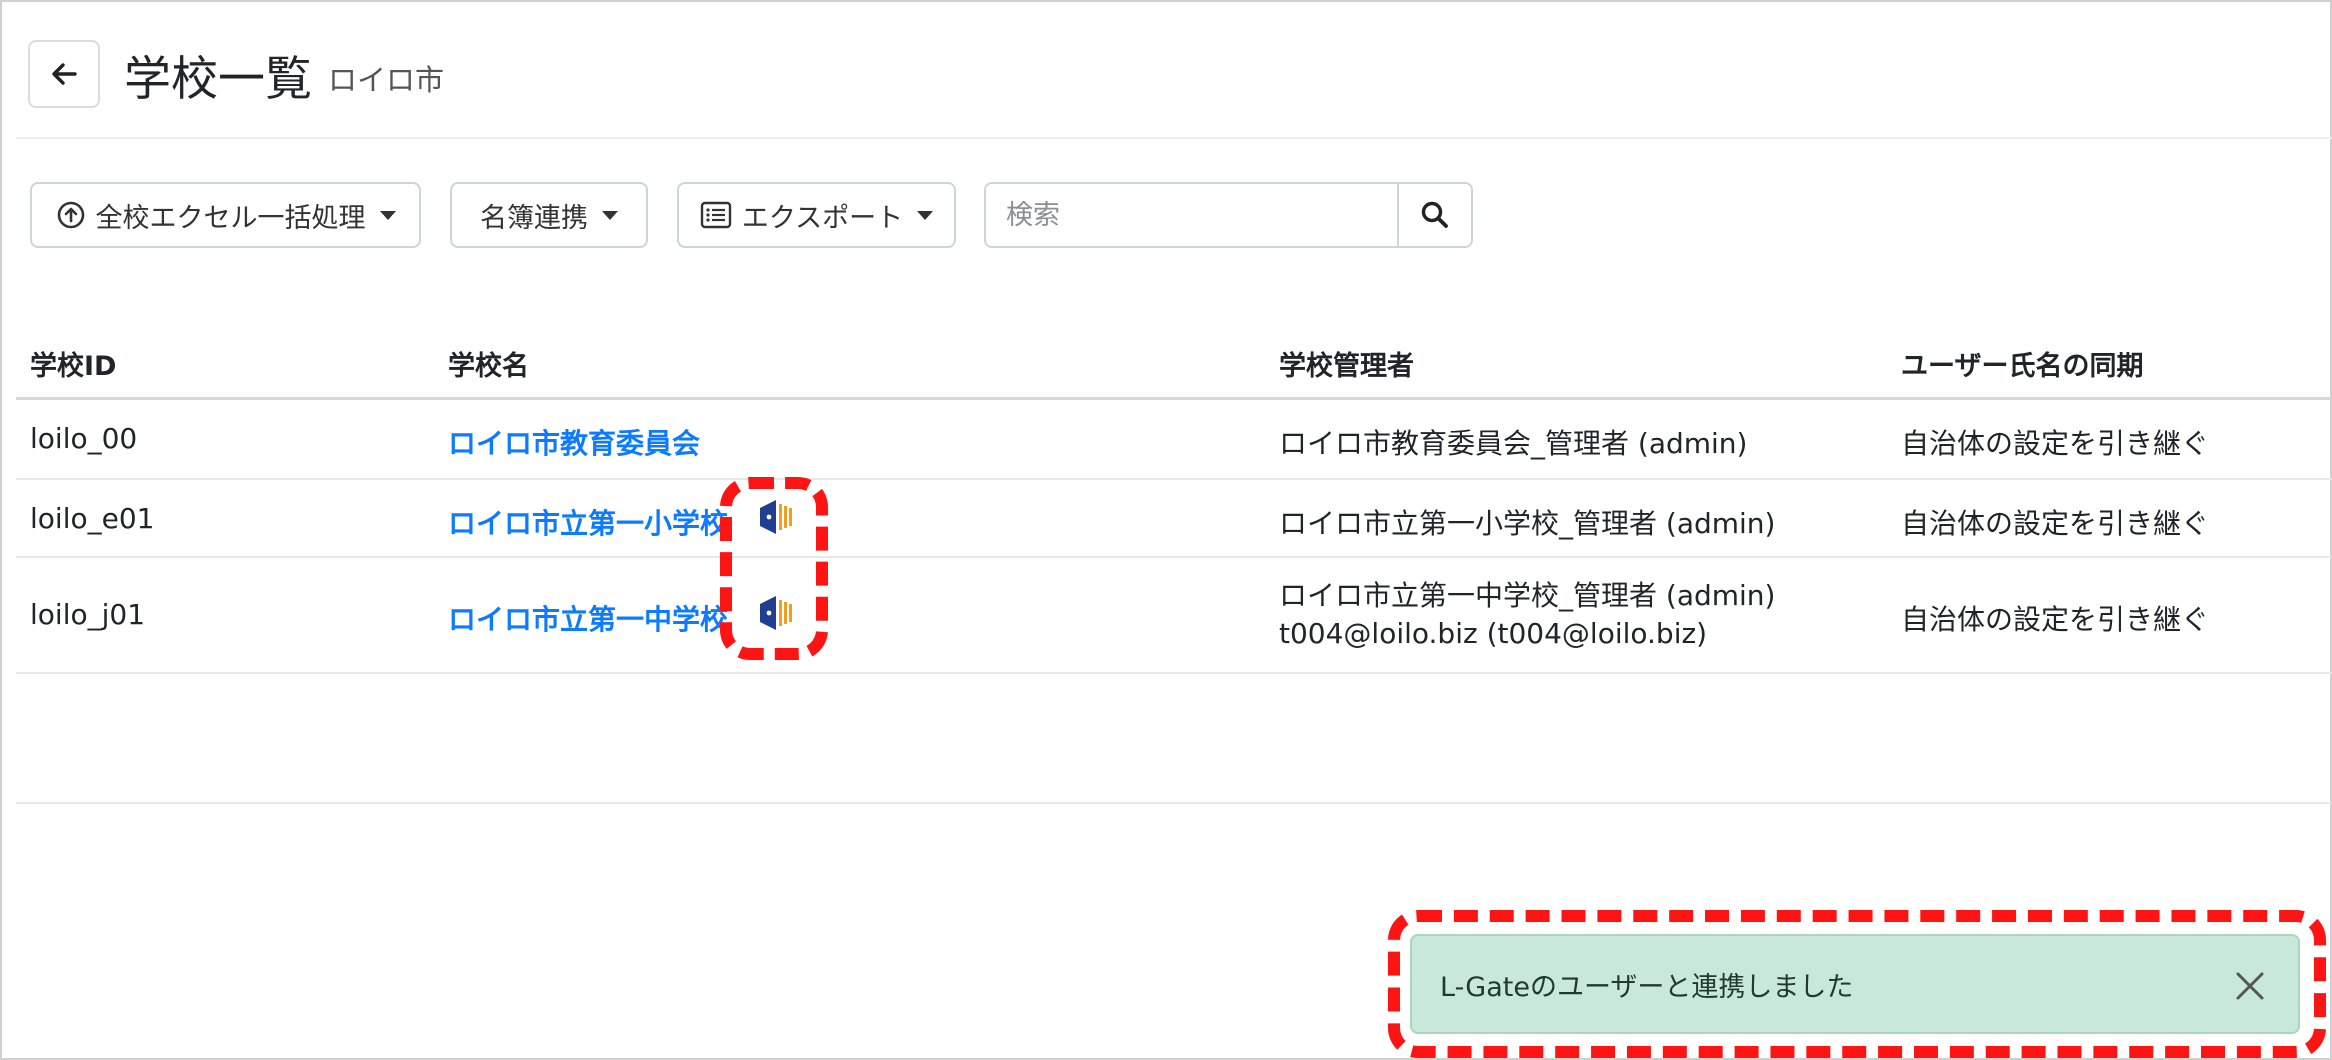  I want to click on close-icon, so click(2250, 986).